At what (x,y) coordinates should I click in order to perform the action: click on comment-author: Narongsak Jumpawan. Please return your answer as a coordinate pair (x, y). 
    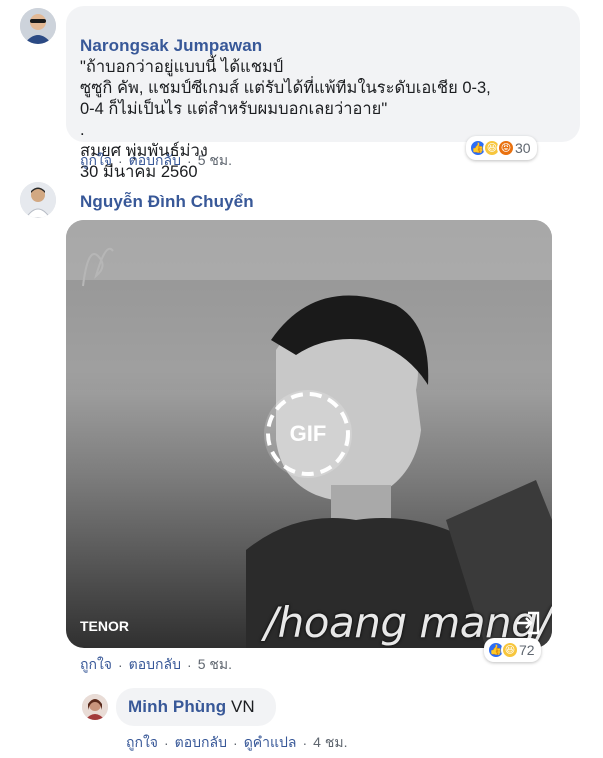
    Looking at the image, I should click on (171, 45).